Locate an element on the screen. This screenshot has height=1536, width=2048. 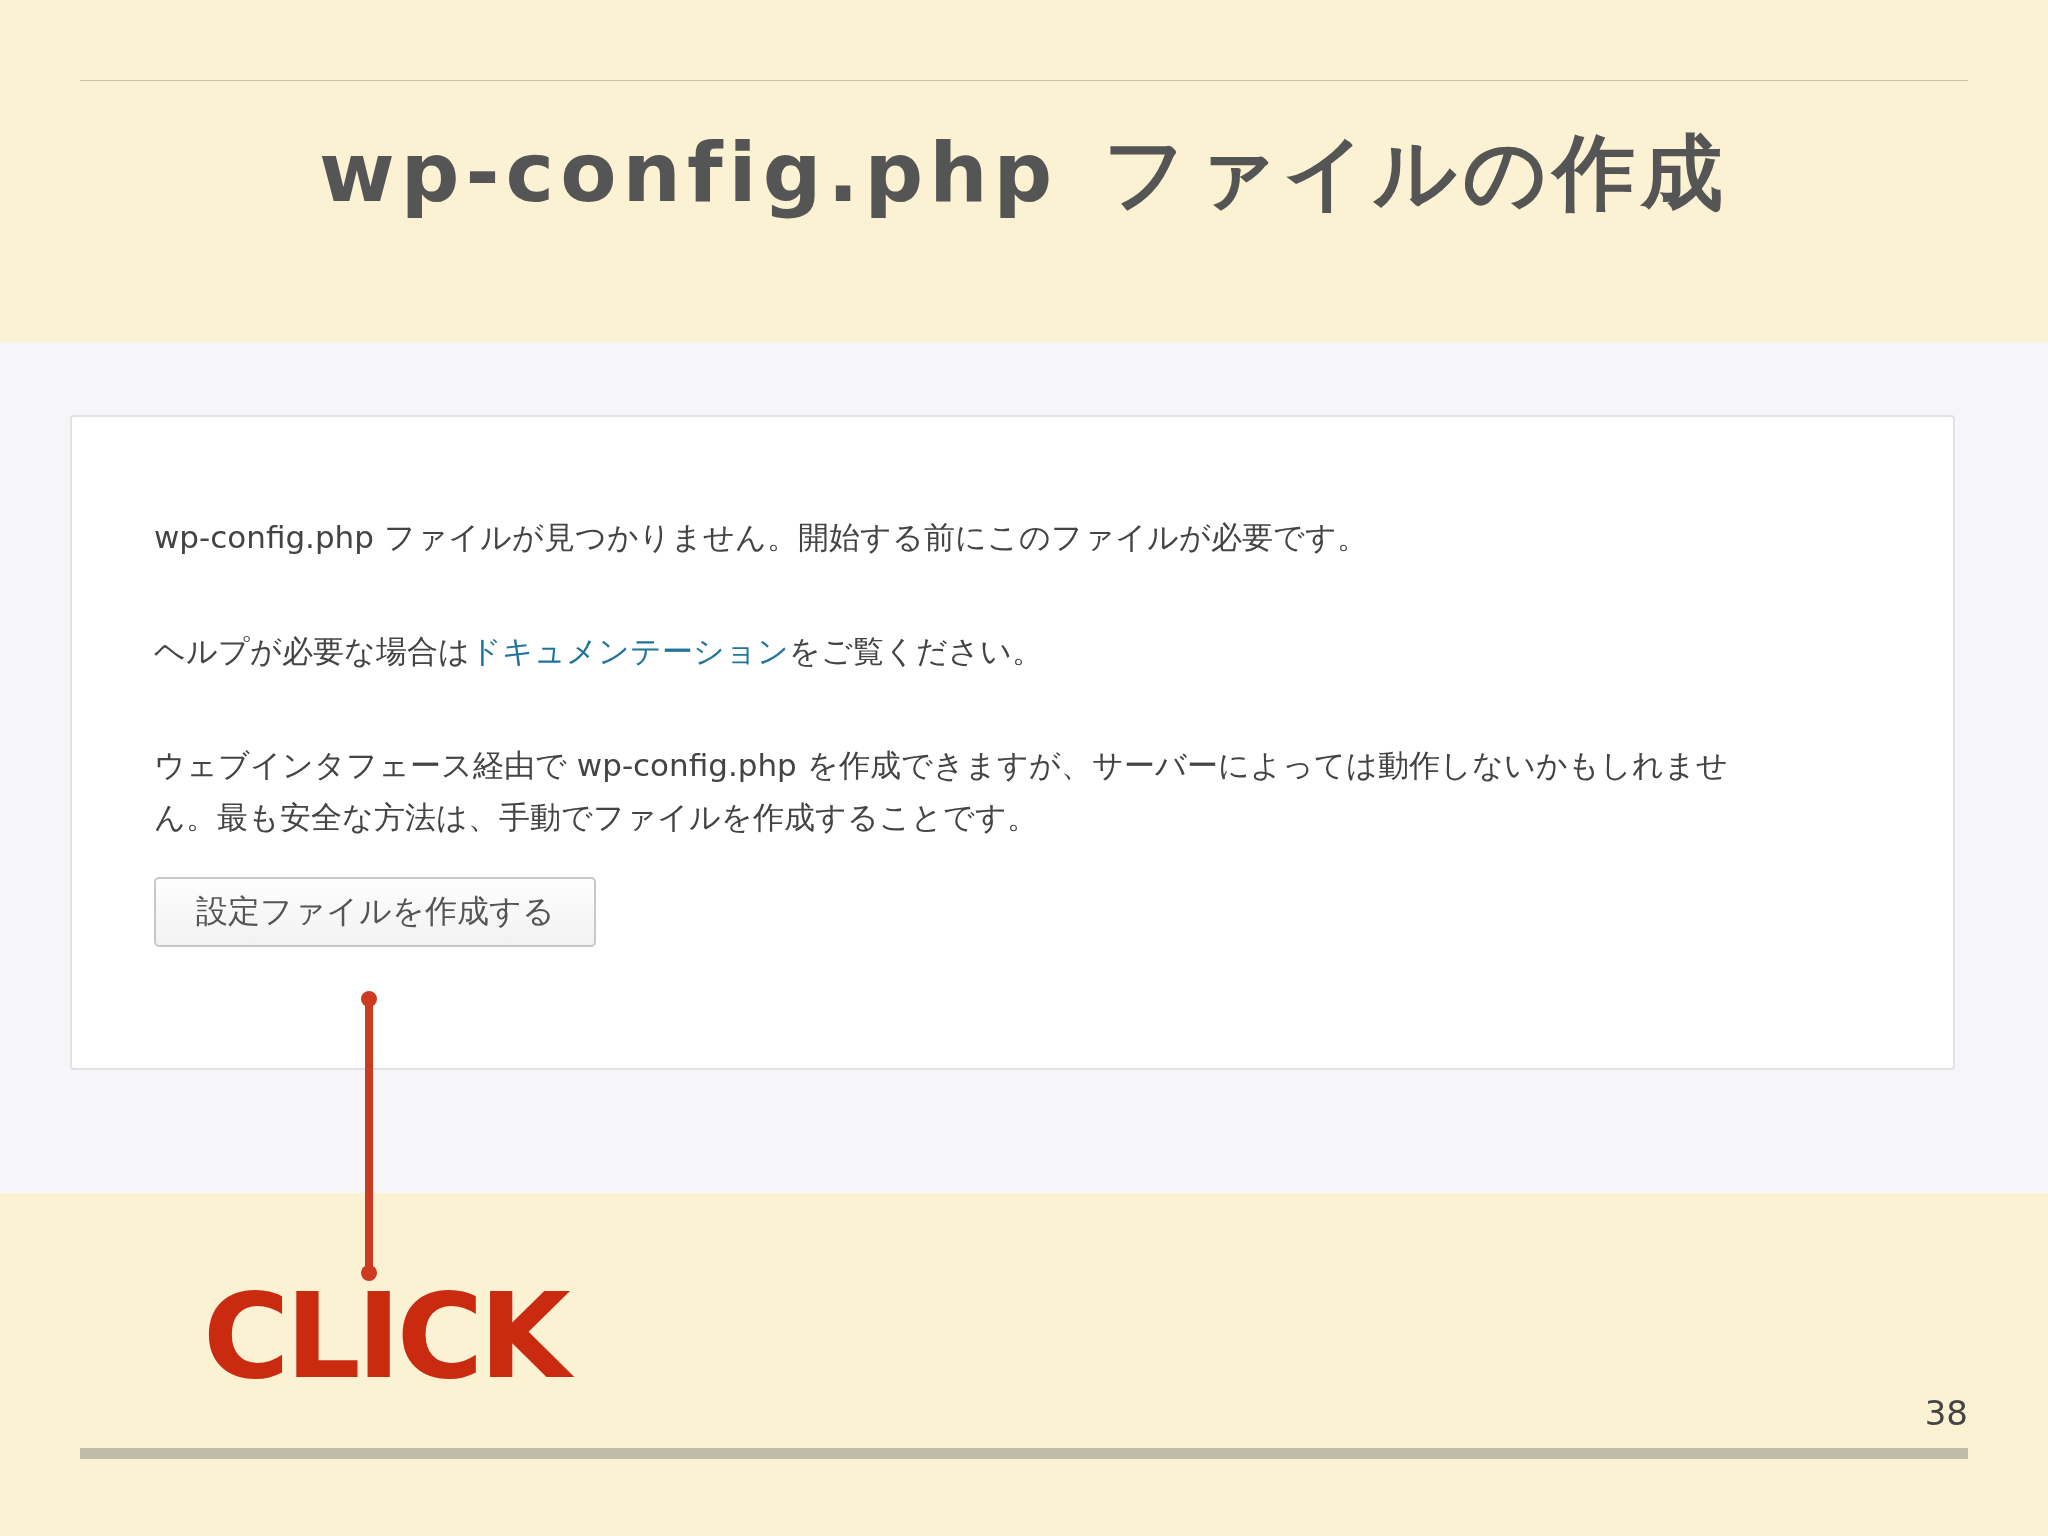
page-number: 38 is located at coordinates (1946, 1413).